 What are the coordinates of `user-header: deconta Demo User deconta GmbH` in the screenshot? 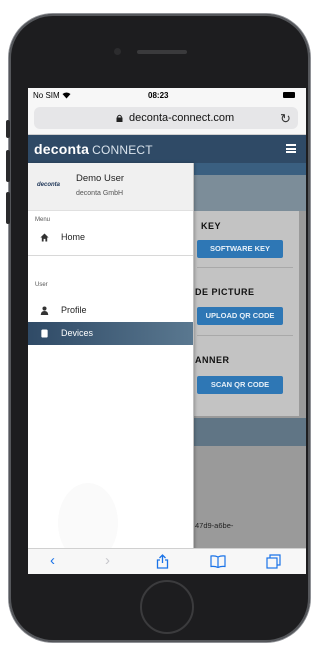 It's located at (110, 187).